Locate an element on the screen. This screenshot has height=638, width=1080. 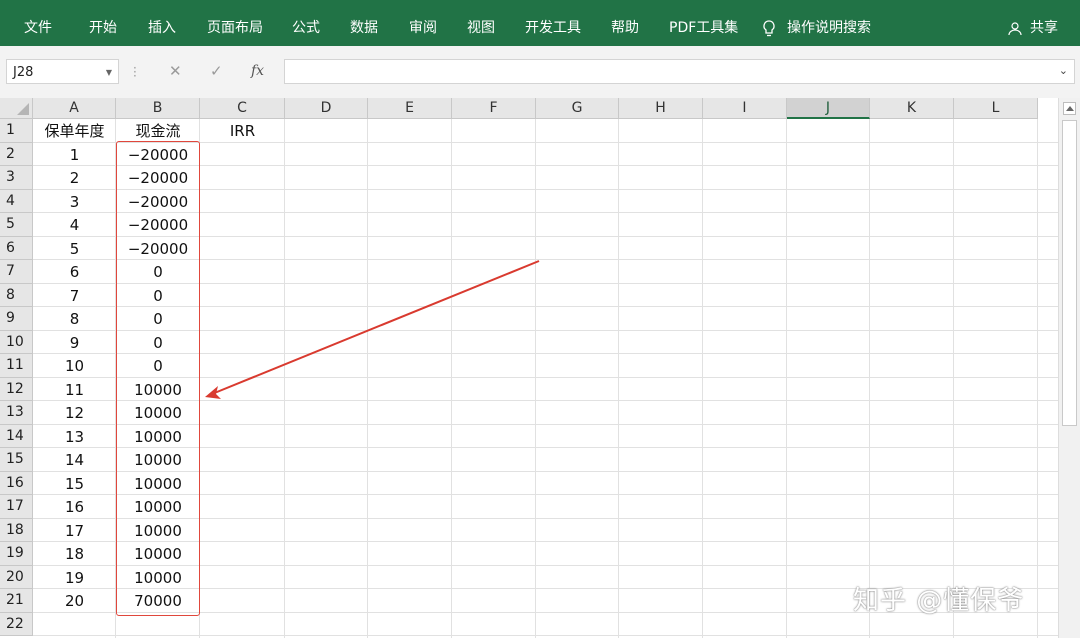
grip-icon: · · · is located at coordinates (135, 72).